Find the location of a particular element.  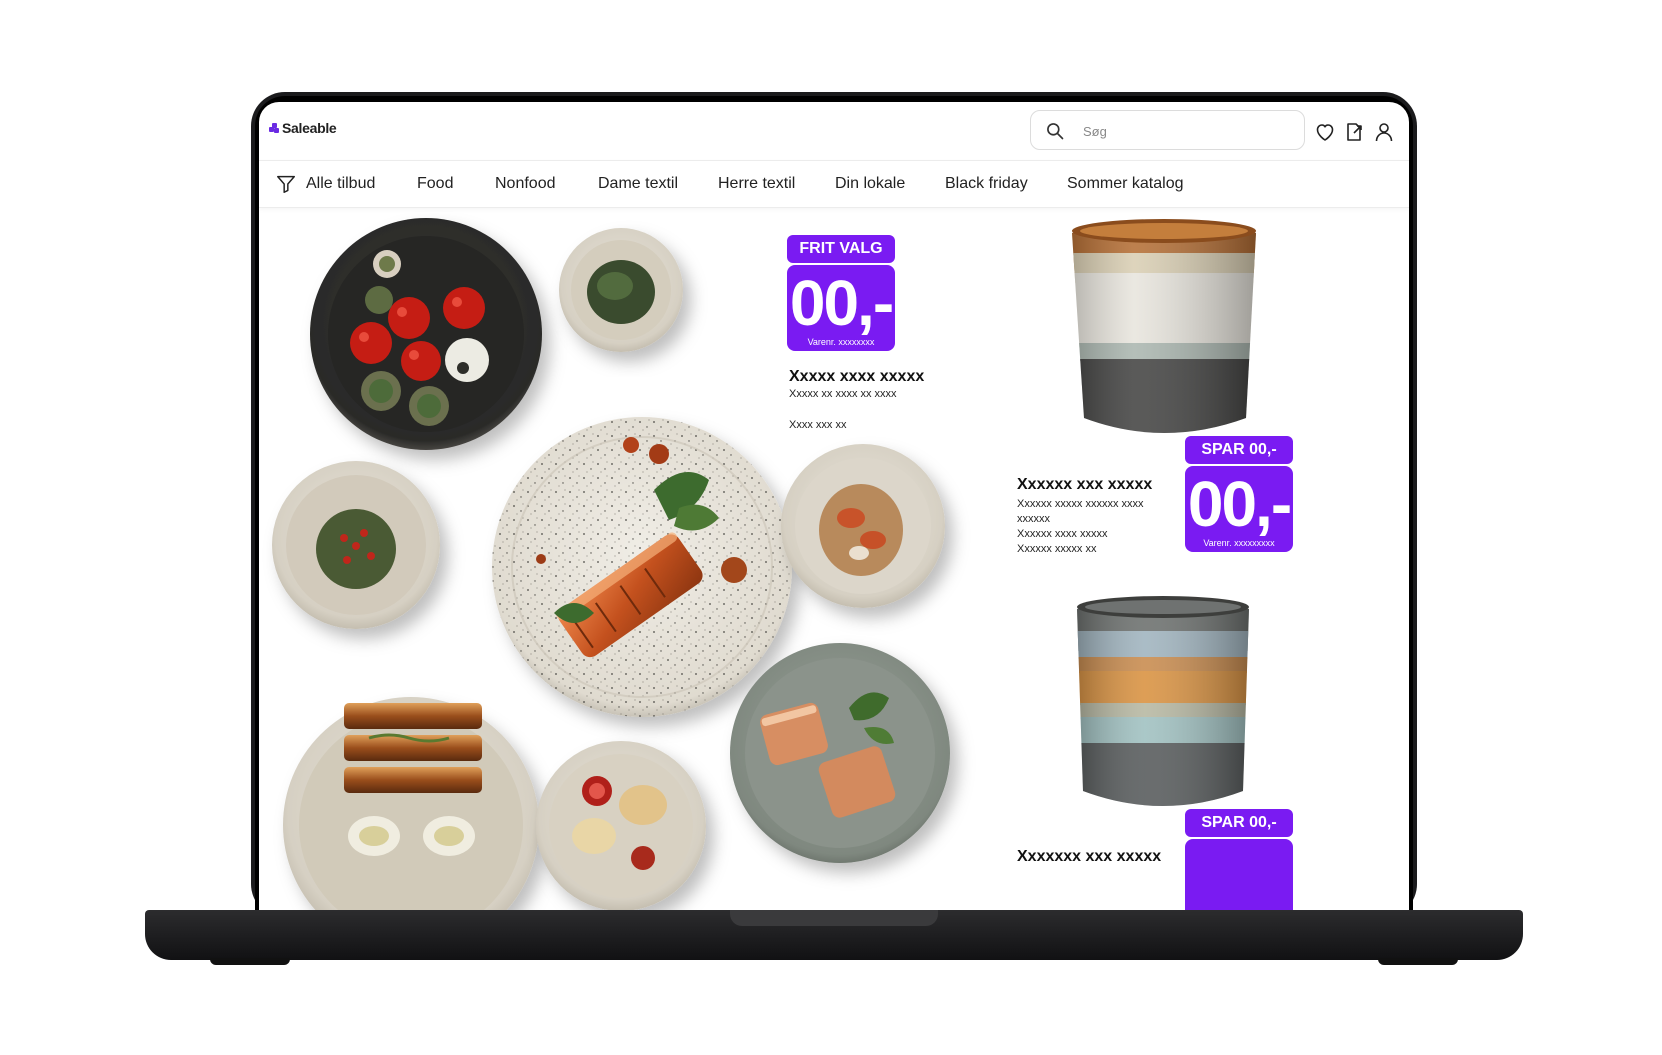

logo: Saleable is located at coordinates (303, 128).